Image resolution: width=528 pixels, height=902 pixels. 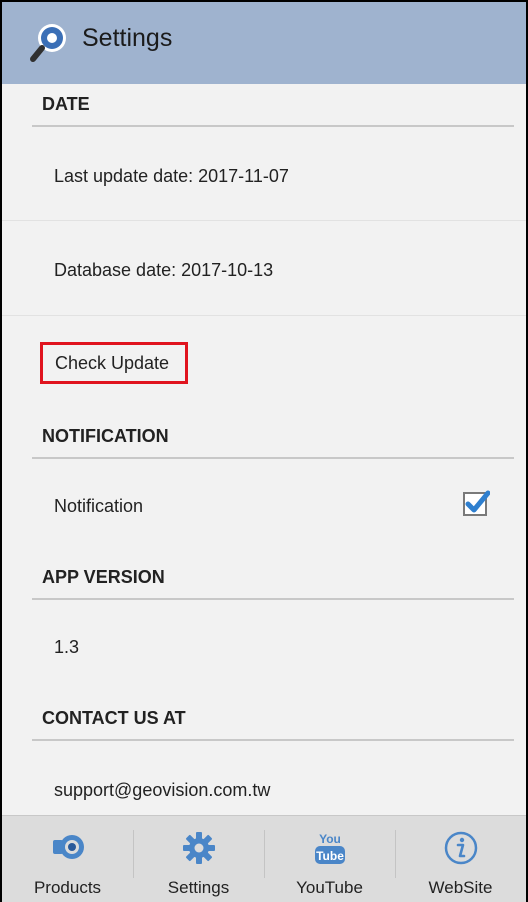 I want to click on svg-text: You, so click(x=330, y=839).